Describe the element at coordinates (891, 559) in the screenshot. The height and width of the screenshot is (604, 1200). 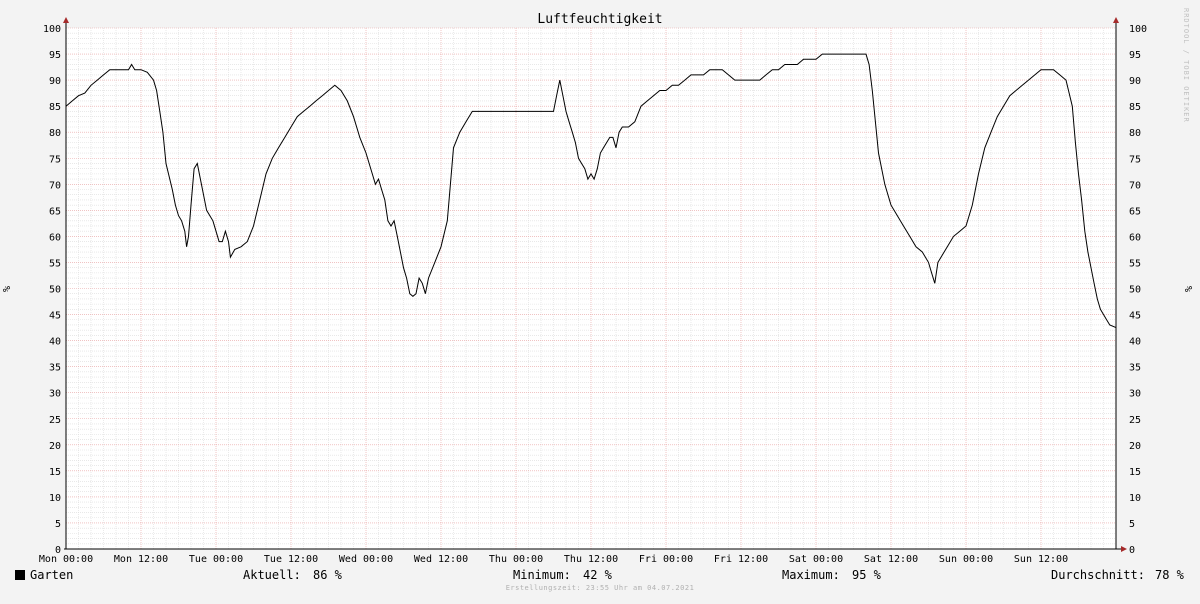
I see `x-tick-label: Sat 12:00` at that location.